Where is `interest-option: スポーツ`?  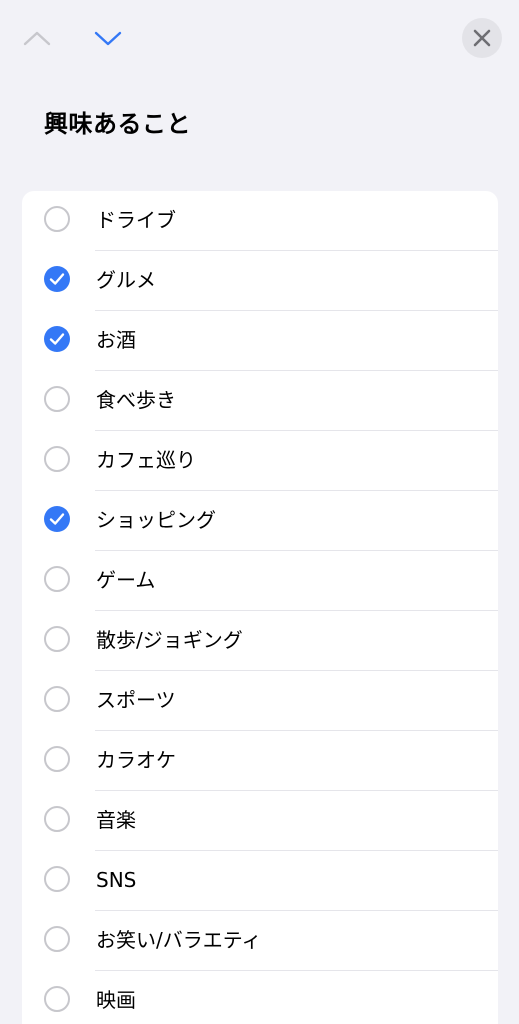 interest-option: スポーツ is located at coordinates (260, 701).